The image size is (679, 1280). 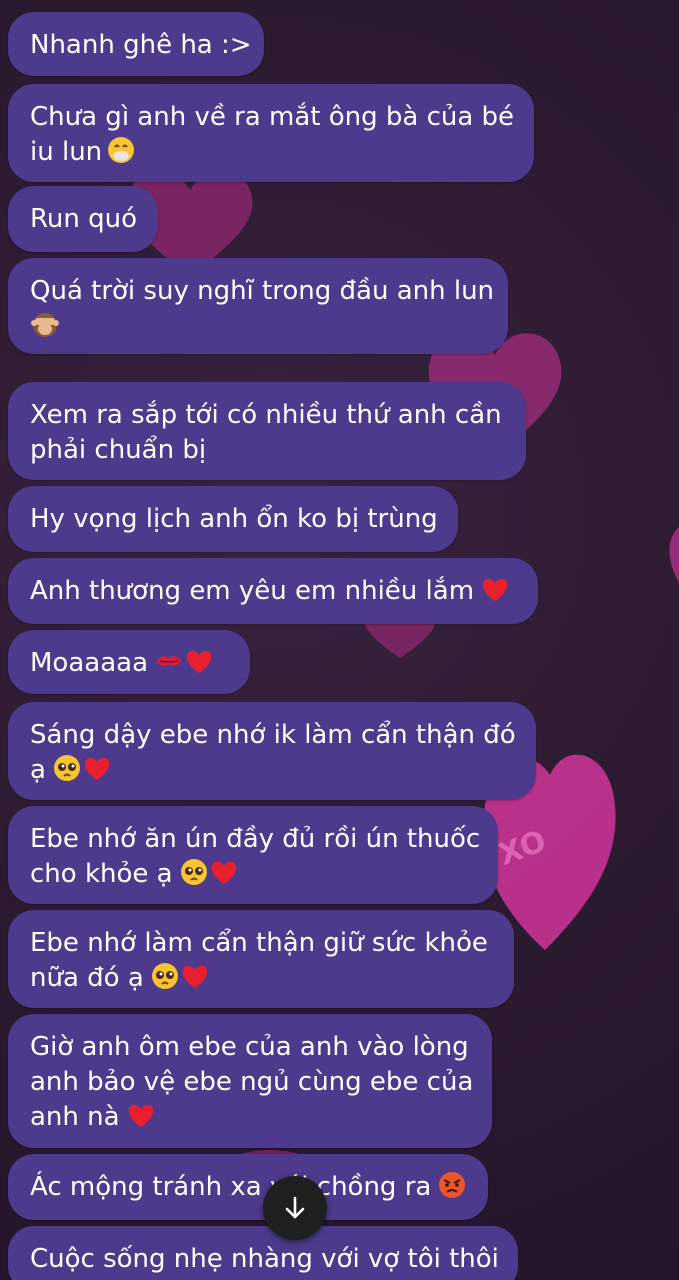 I want to click on message-text: Quá trời suy nghĩ trong đầu anh lun, so click(x=262, y=291).